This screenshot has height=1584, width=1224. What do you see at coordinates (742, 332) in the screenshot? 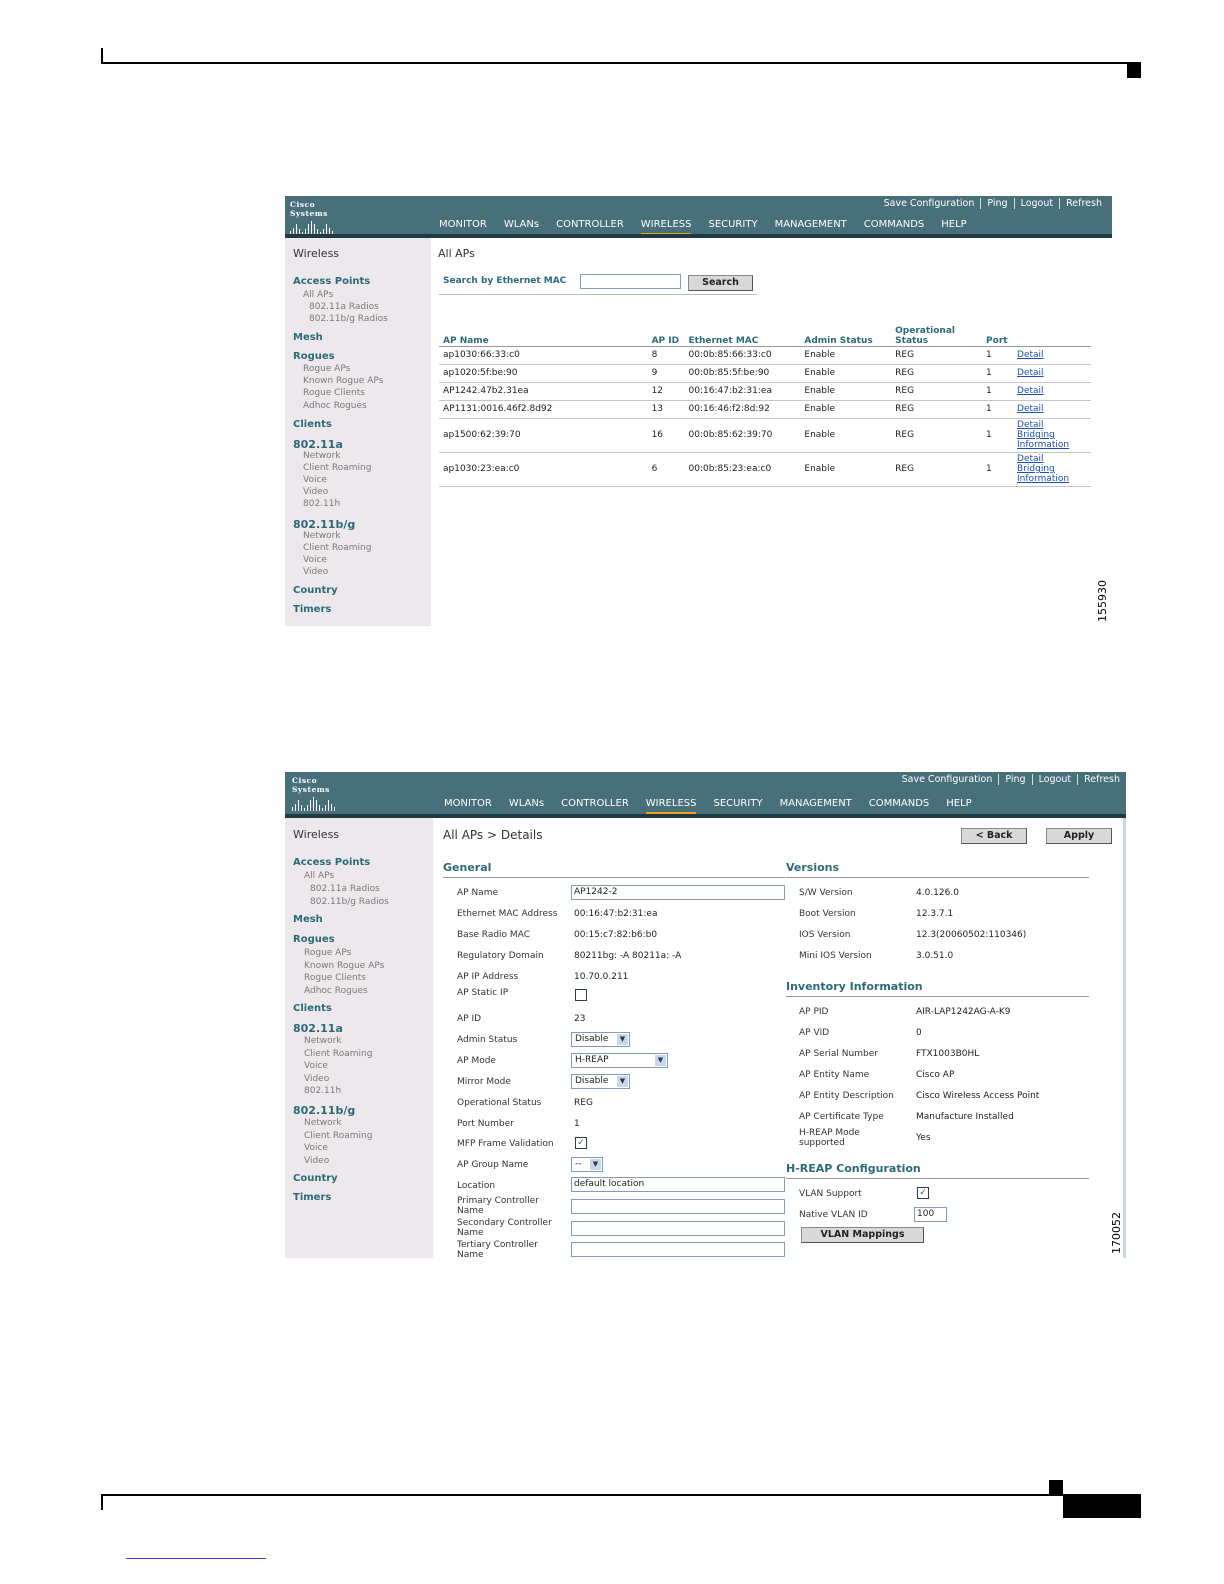
I see `col-ethernet-mac: Ethernet MAC` at bounding box center [742, 332].